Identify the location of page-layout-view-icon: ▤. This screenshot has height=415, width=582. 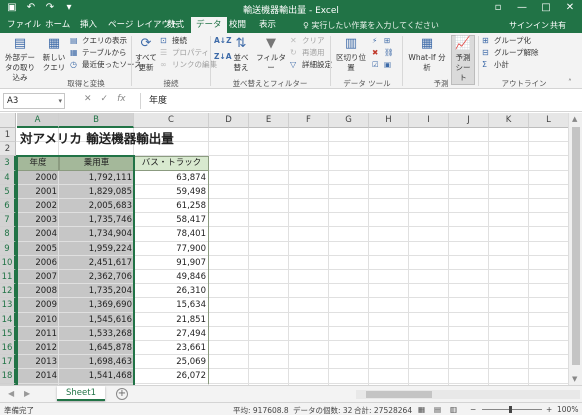
(437, 409).